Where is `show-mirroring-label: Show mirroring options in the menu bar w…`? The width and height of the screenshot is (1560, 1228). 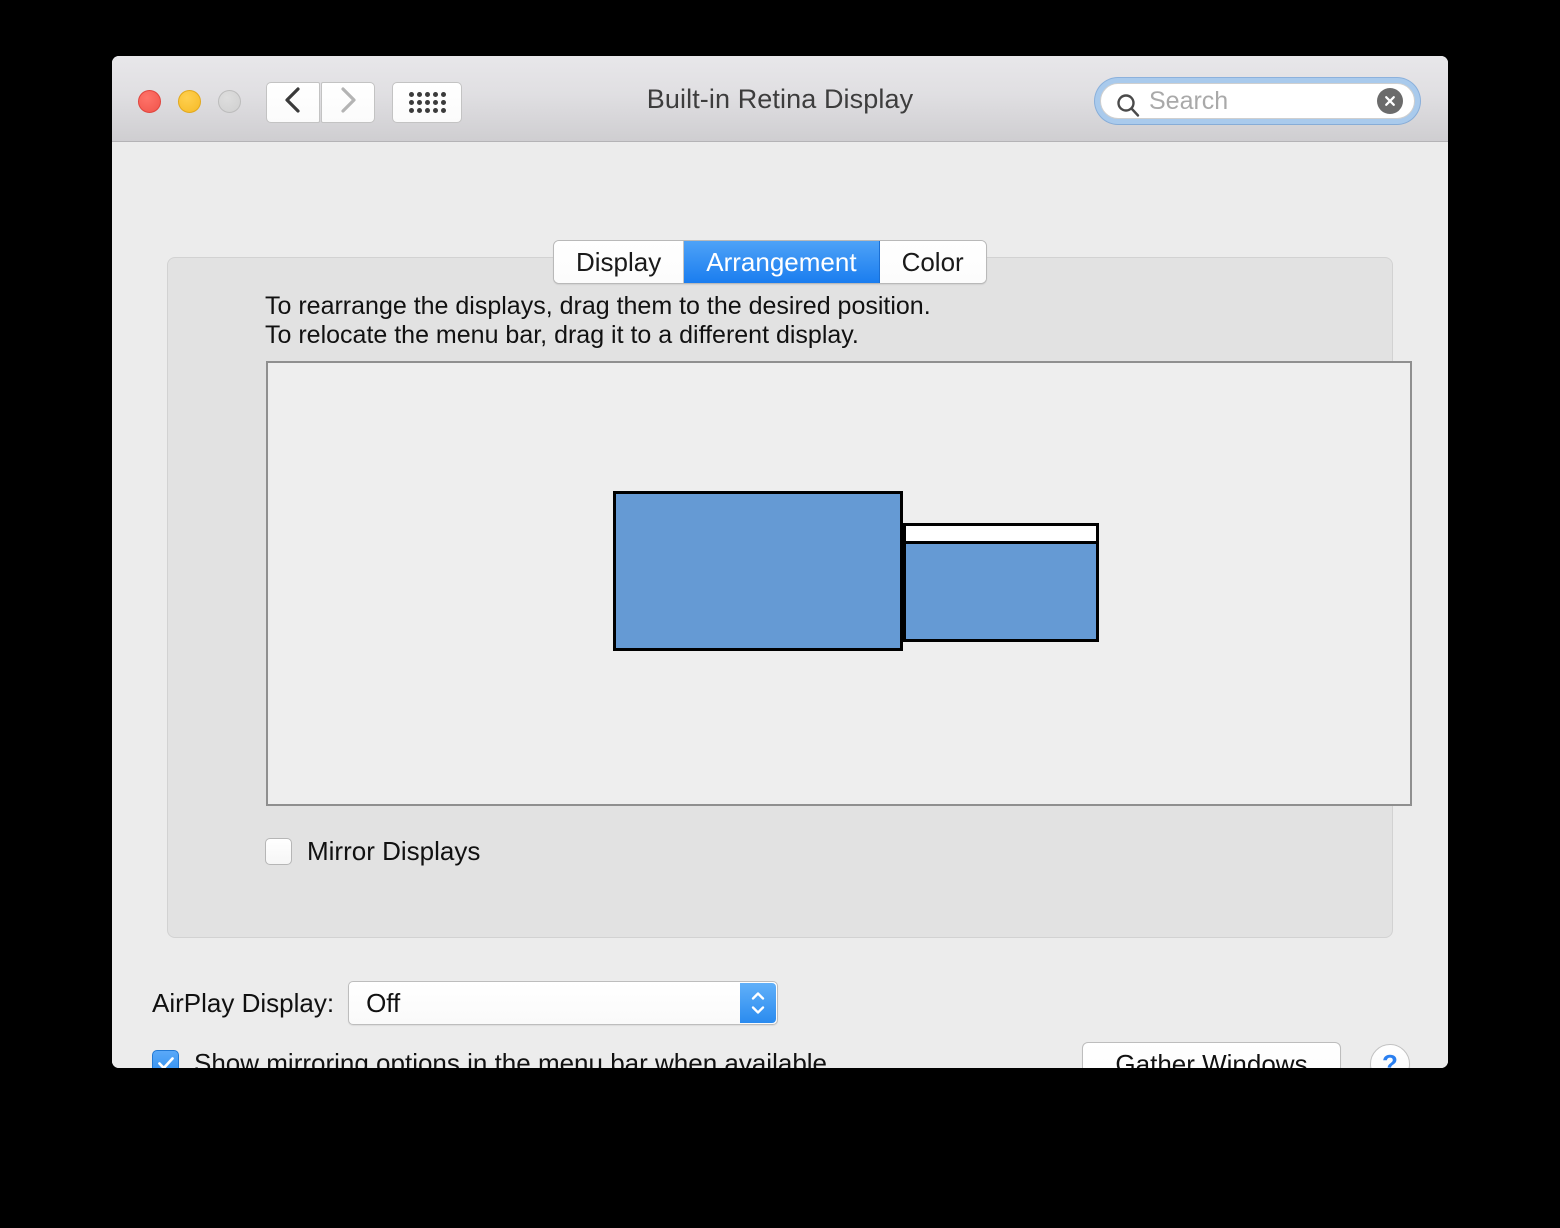 show-mirroring-label: Show mirroring options in the menu bar w… is located at coordinates (511, 1058).